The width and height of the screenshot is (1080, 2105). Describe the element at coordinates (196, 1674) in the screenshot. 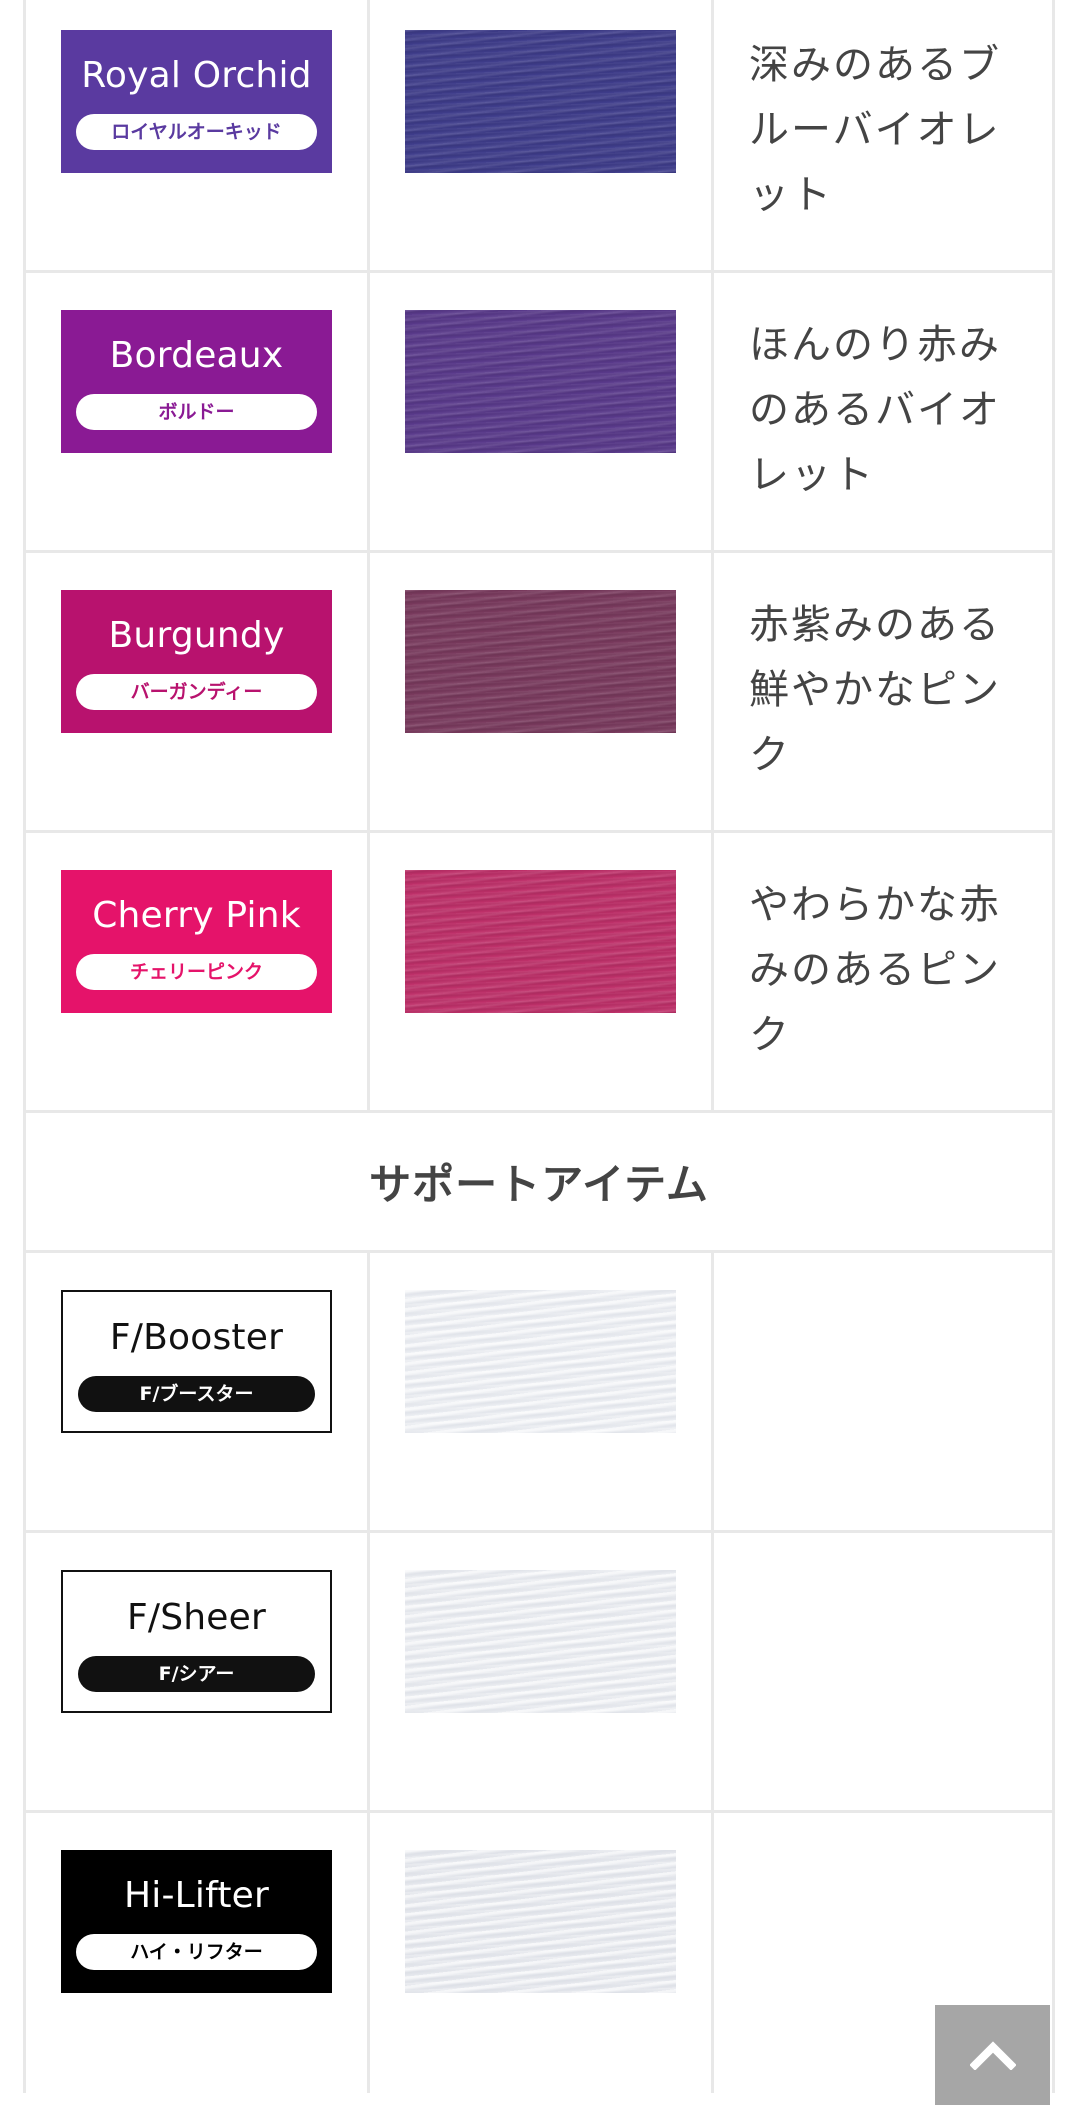

I see `support-kana: F/シアー` at that location.